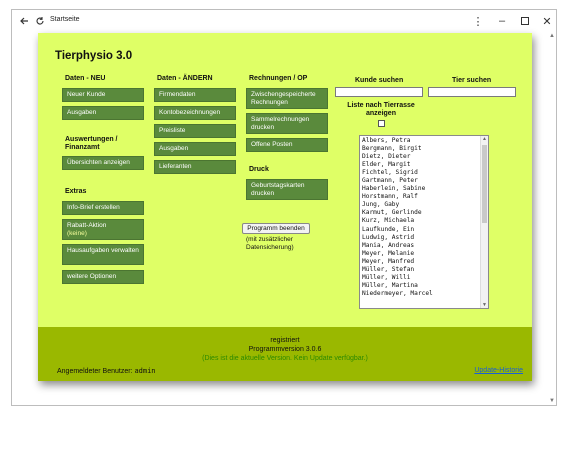 The height and width of the screenshot is (454, 567). I want to click on customer-list-item: Müller, Stefan, so click(425, 270).